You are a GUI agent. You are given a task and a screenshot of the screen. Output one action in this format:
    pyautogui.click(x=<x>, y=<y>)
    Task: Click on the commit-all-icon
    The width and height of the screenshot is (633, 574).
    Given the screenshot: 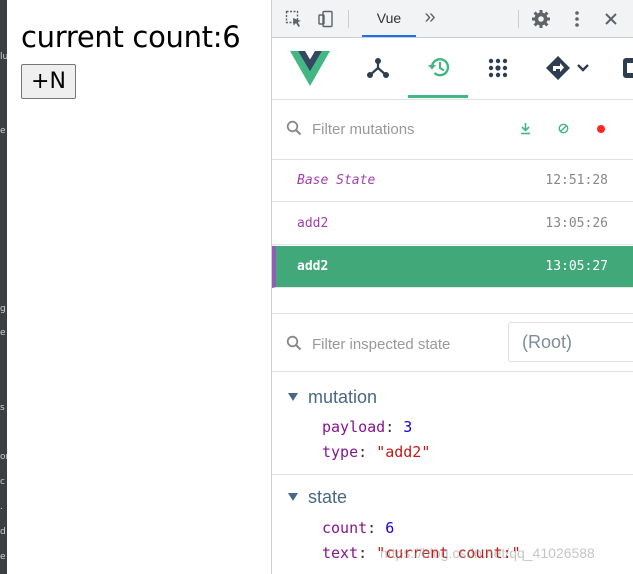 What is the action you would take?
    pyautogui.click(x=525, y=129)
    